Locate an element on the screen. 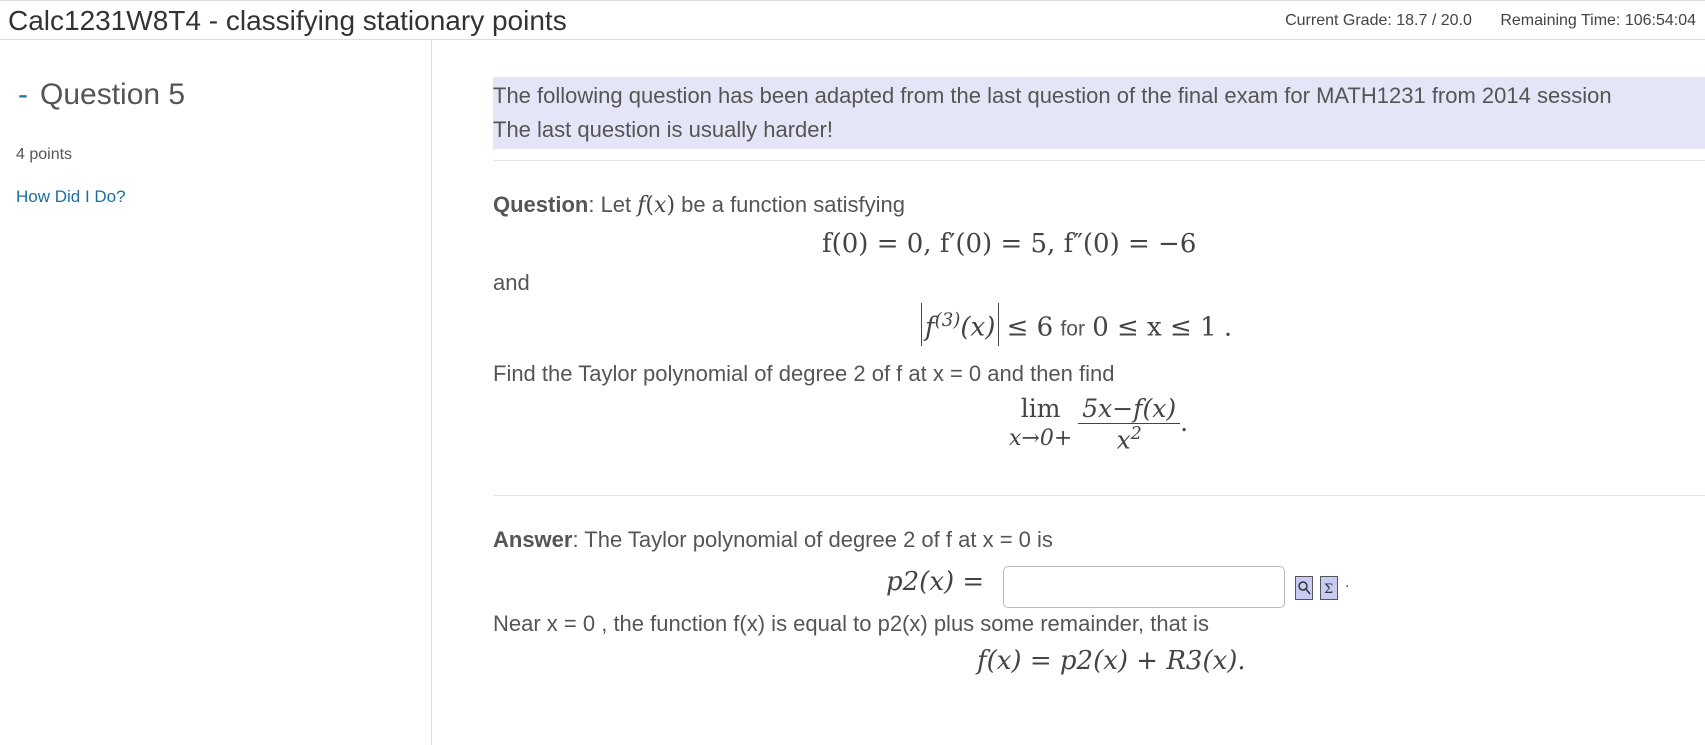 The height and width of the screenshot is (745, 1705). p2-label: p2(x) = is located at coordinates (935, 582).